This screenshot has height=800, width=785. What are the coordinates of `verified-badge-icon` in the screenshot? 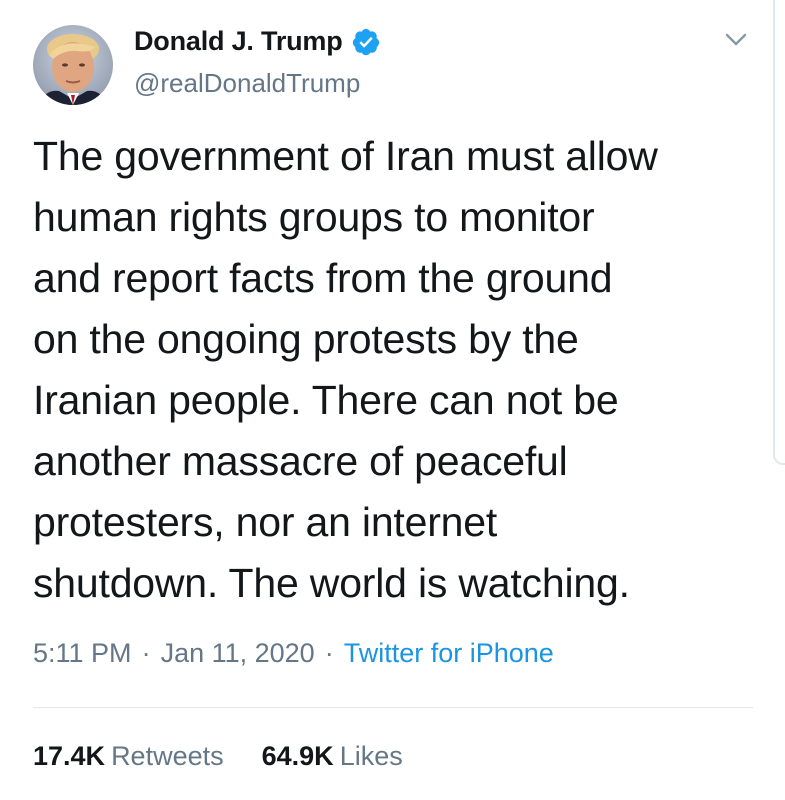 It's located at (366, 42).